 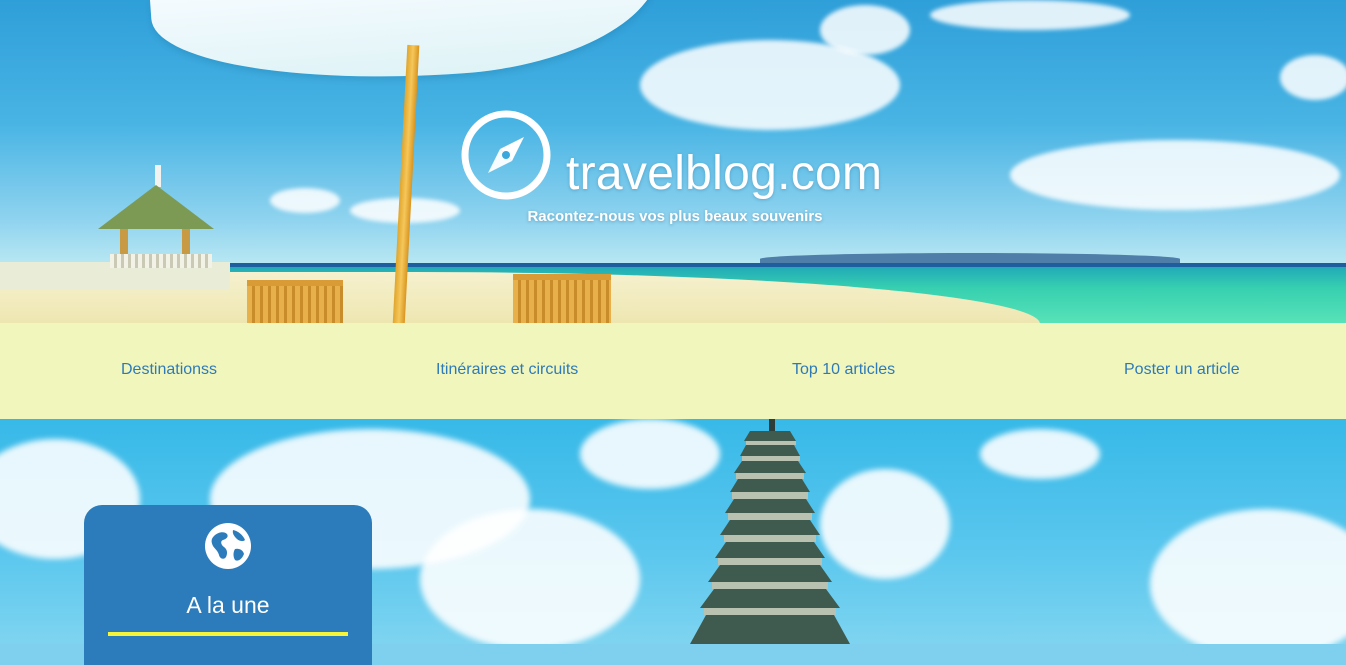 I want to click on featured-title: A la une, so click(x=228, y=605).